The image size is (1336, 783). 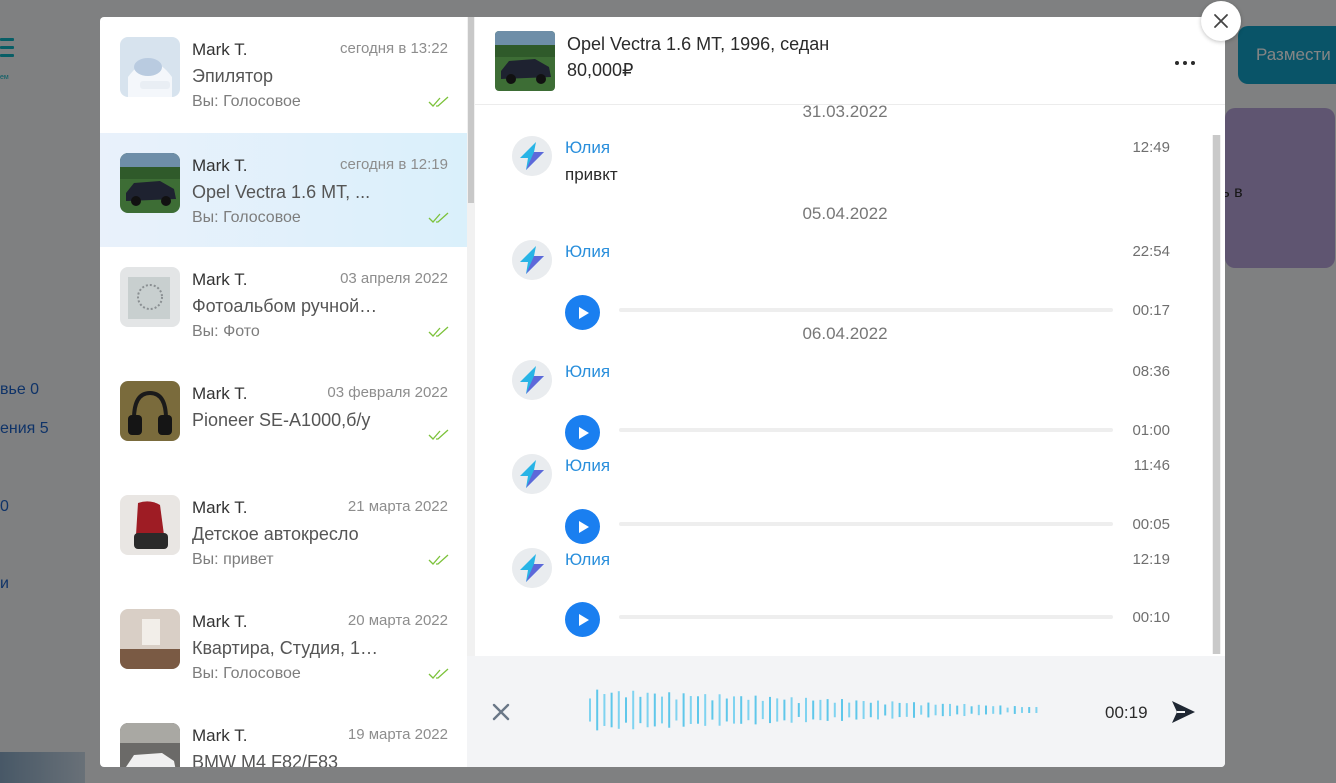 I want to click on close-button, so click(x=1221, y=21).